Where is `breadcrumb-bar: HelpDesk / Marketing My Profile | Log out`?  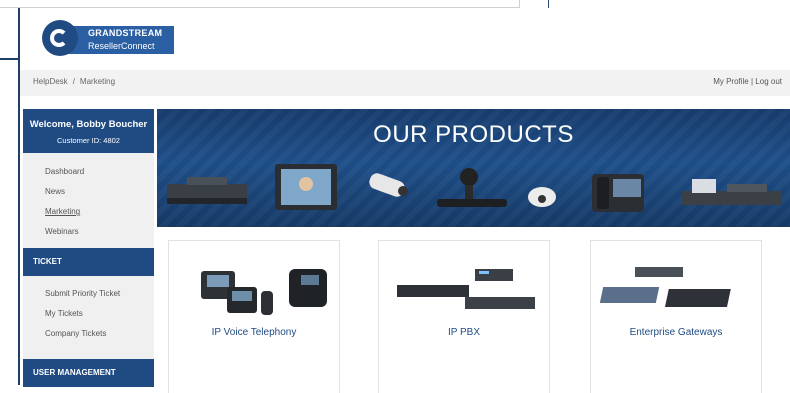 breadcrumb-bar: HelpDesk / Marketing My Profile | Log out is located at coordinates (405, 83).